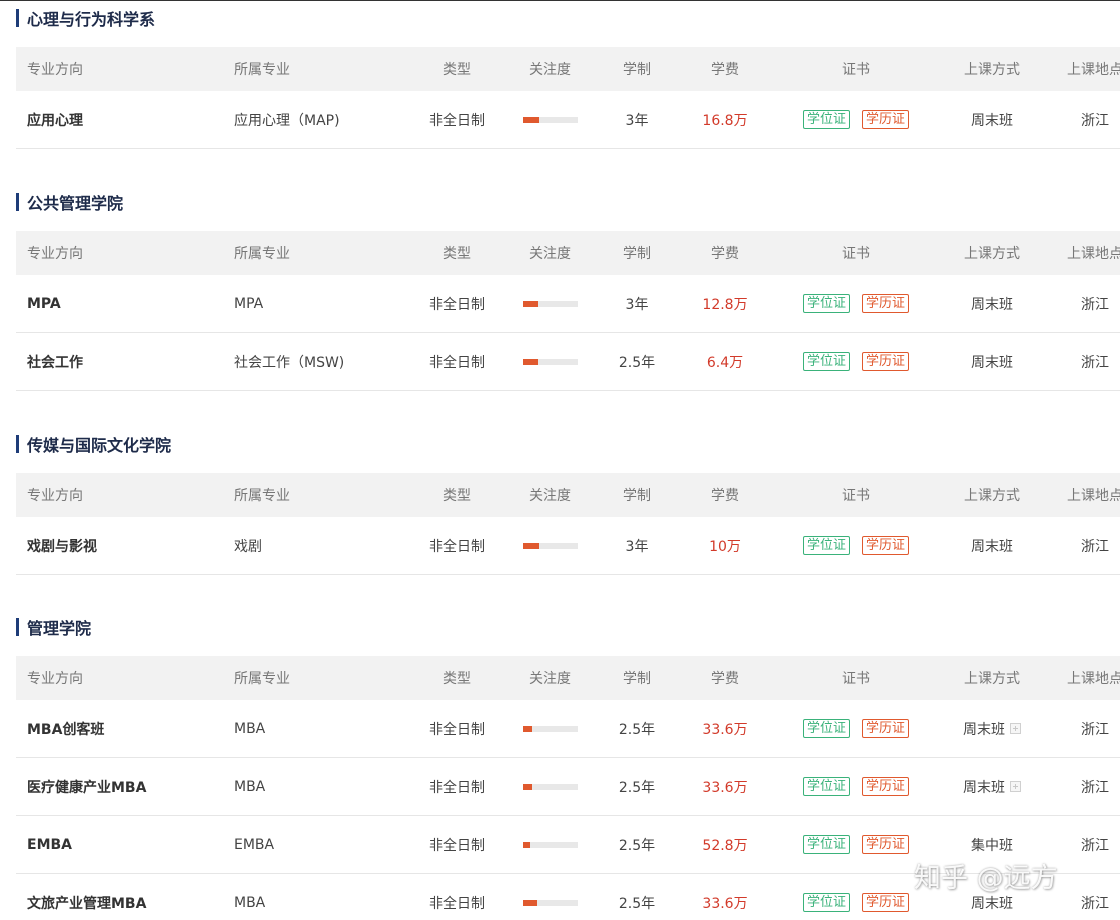  I want to click on section-title: 管理学院, so click(54, 628).